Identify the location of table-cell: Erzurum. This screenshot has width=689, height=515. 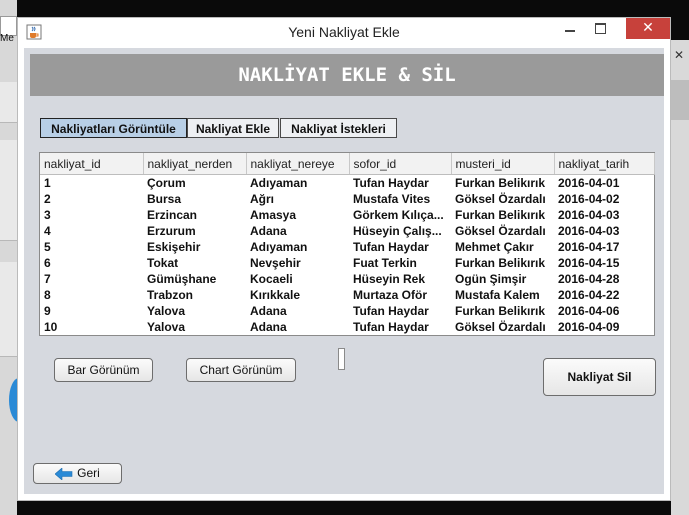
(171, 231).